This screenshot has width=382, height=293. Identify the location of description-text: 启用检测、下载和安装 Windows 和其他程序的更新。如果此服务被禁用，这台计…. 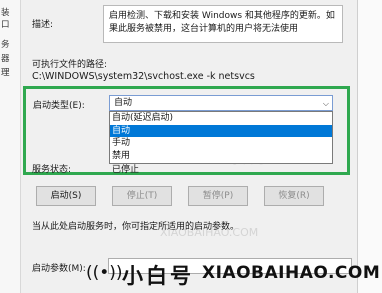
(222, 22).